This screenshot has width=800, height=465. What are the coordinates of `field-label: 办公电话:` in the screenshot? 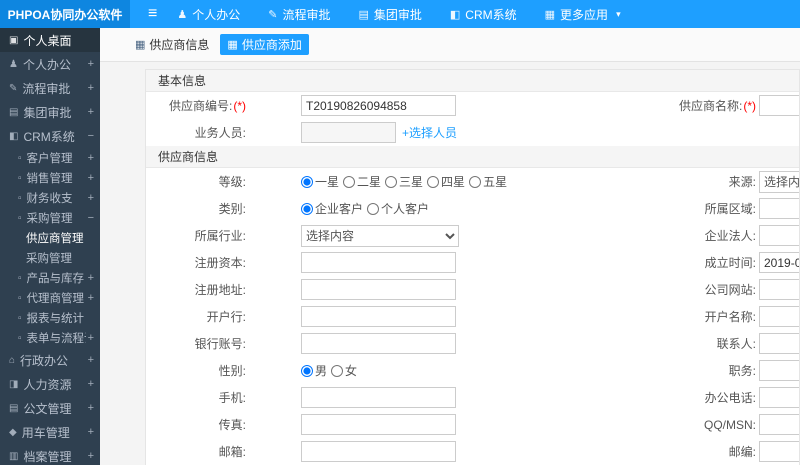 It's located at (730, 398).